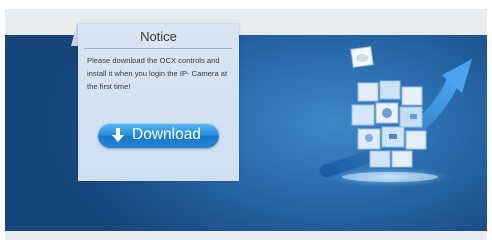  What do you see at coordinates (158, 36) in the screenshot?
I see `notice-title: Notice` at bounding box center [158, 36].